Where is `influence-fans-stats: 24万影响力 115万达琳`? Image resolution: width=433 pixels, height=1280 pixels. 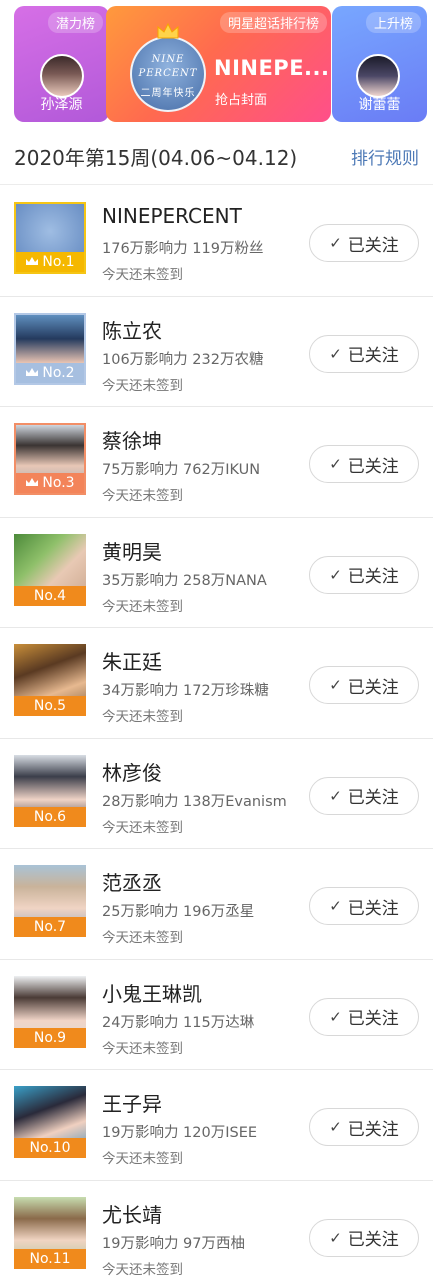
influence-fans-stats: 24万影响力 115万达琳 is located at coordinates (178, 1022).